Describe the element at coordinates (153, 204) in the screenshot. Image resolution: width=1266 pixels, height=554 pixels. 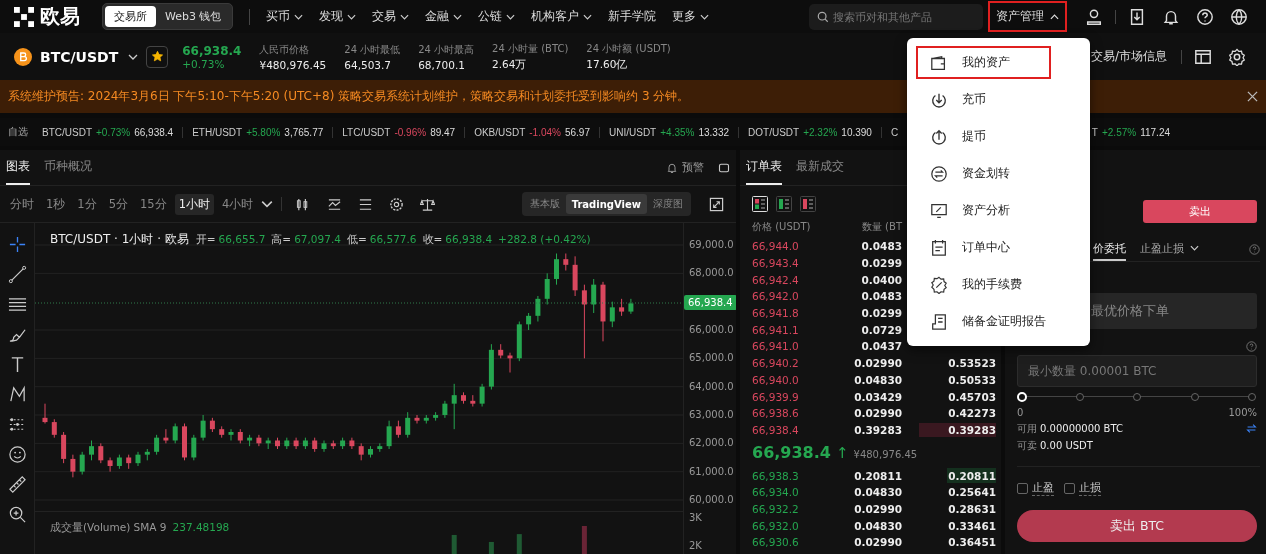
I see `interval-button: 15分` at that location.